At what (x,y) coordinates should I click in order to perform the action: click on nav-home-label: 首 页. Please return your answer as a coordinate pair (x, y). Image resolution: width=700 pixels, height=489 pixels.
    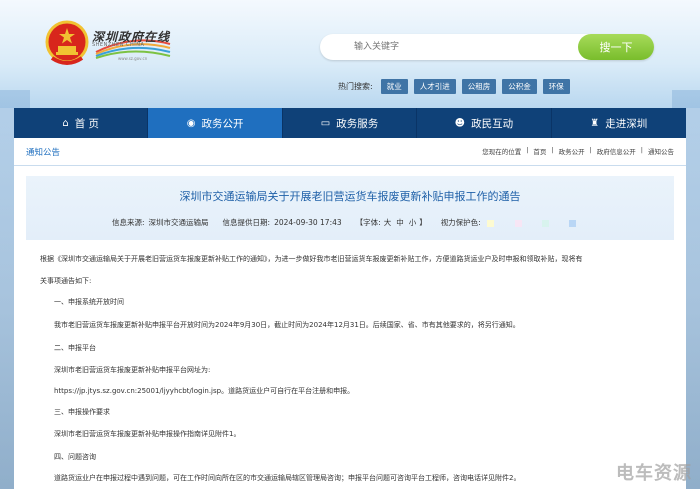
    Looking at the image, I should click on (87, 123).